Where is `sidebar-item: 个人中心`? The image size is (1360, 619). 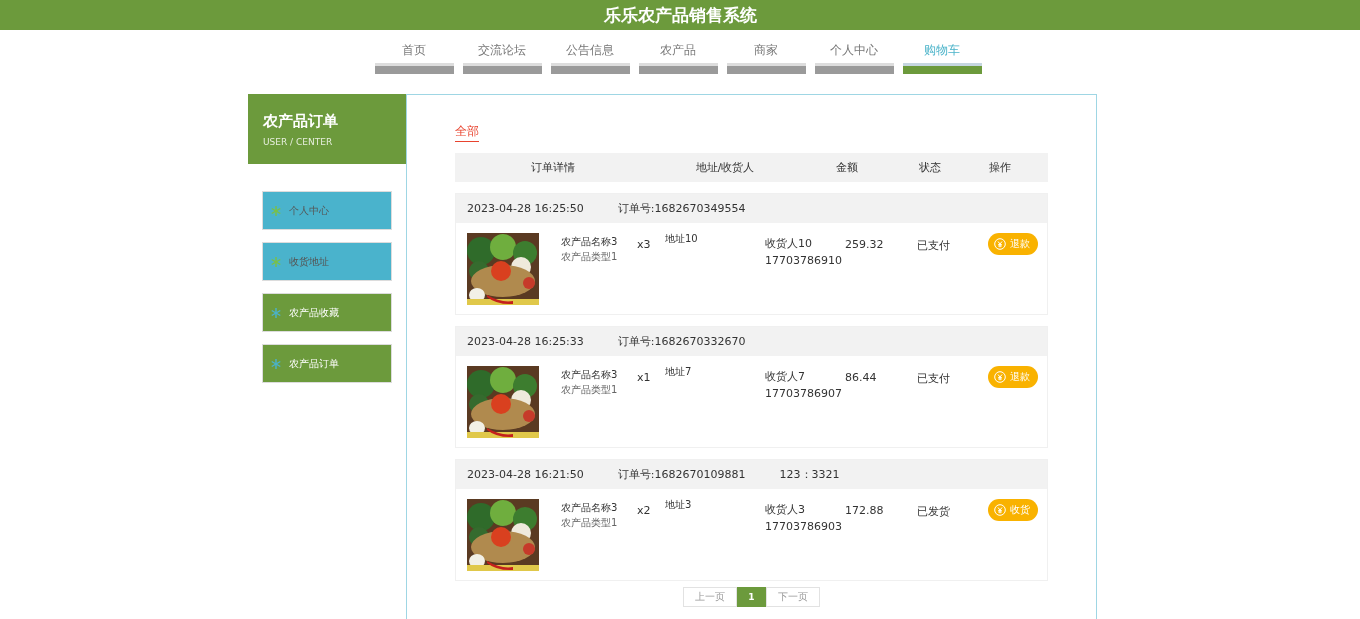
sidebar-item: 个人中心 is located at coordinates (327, 210).